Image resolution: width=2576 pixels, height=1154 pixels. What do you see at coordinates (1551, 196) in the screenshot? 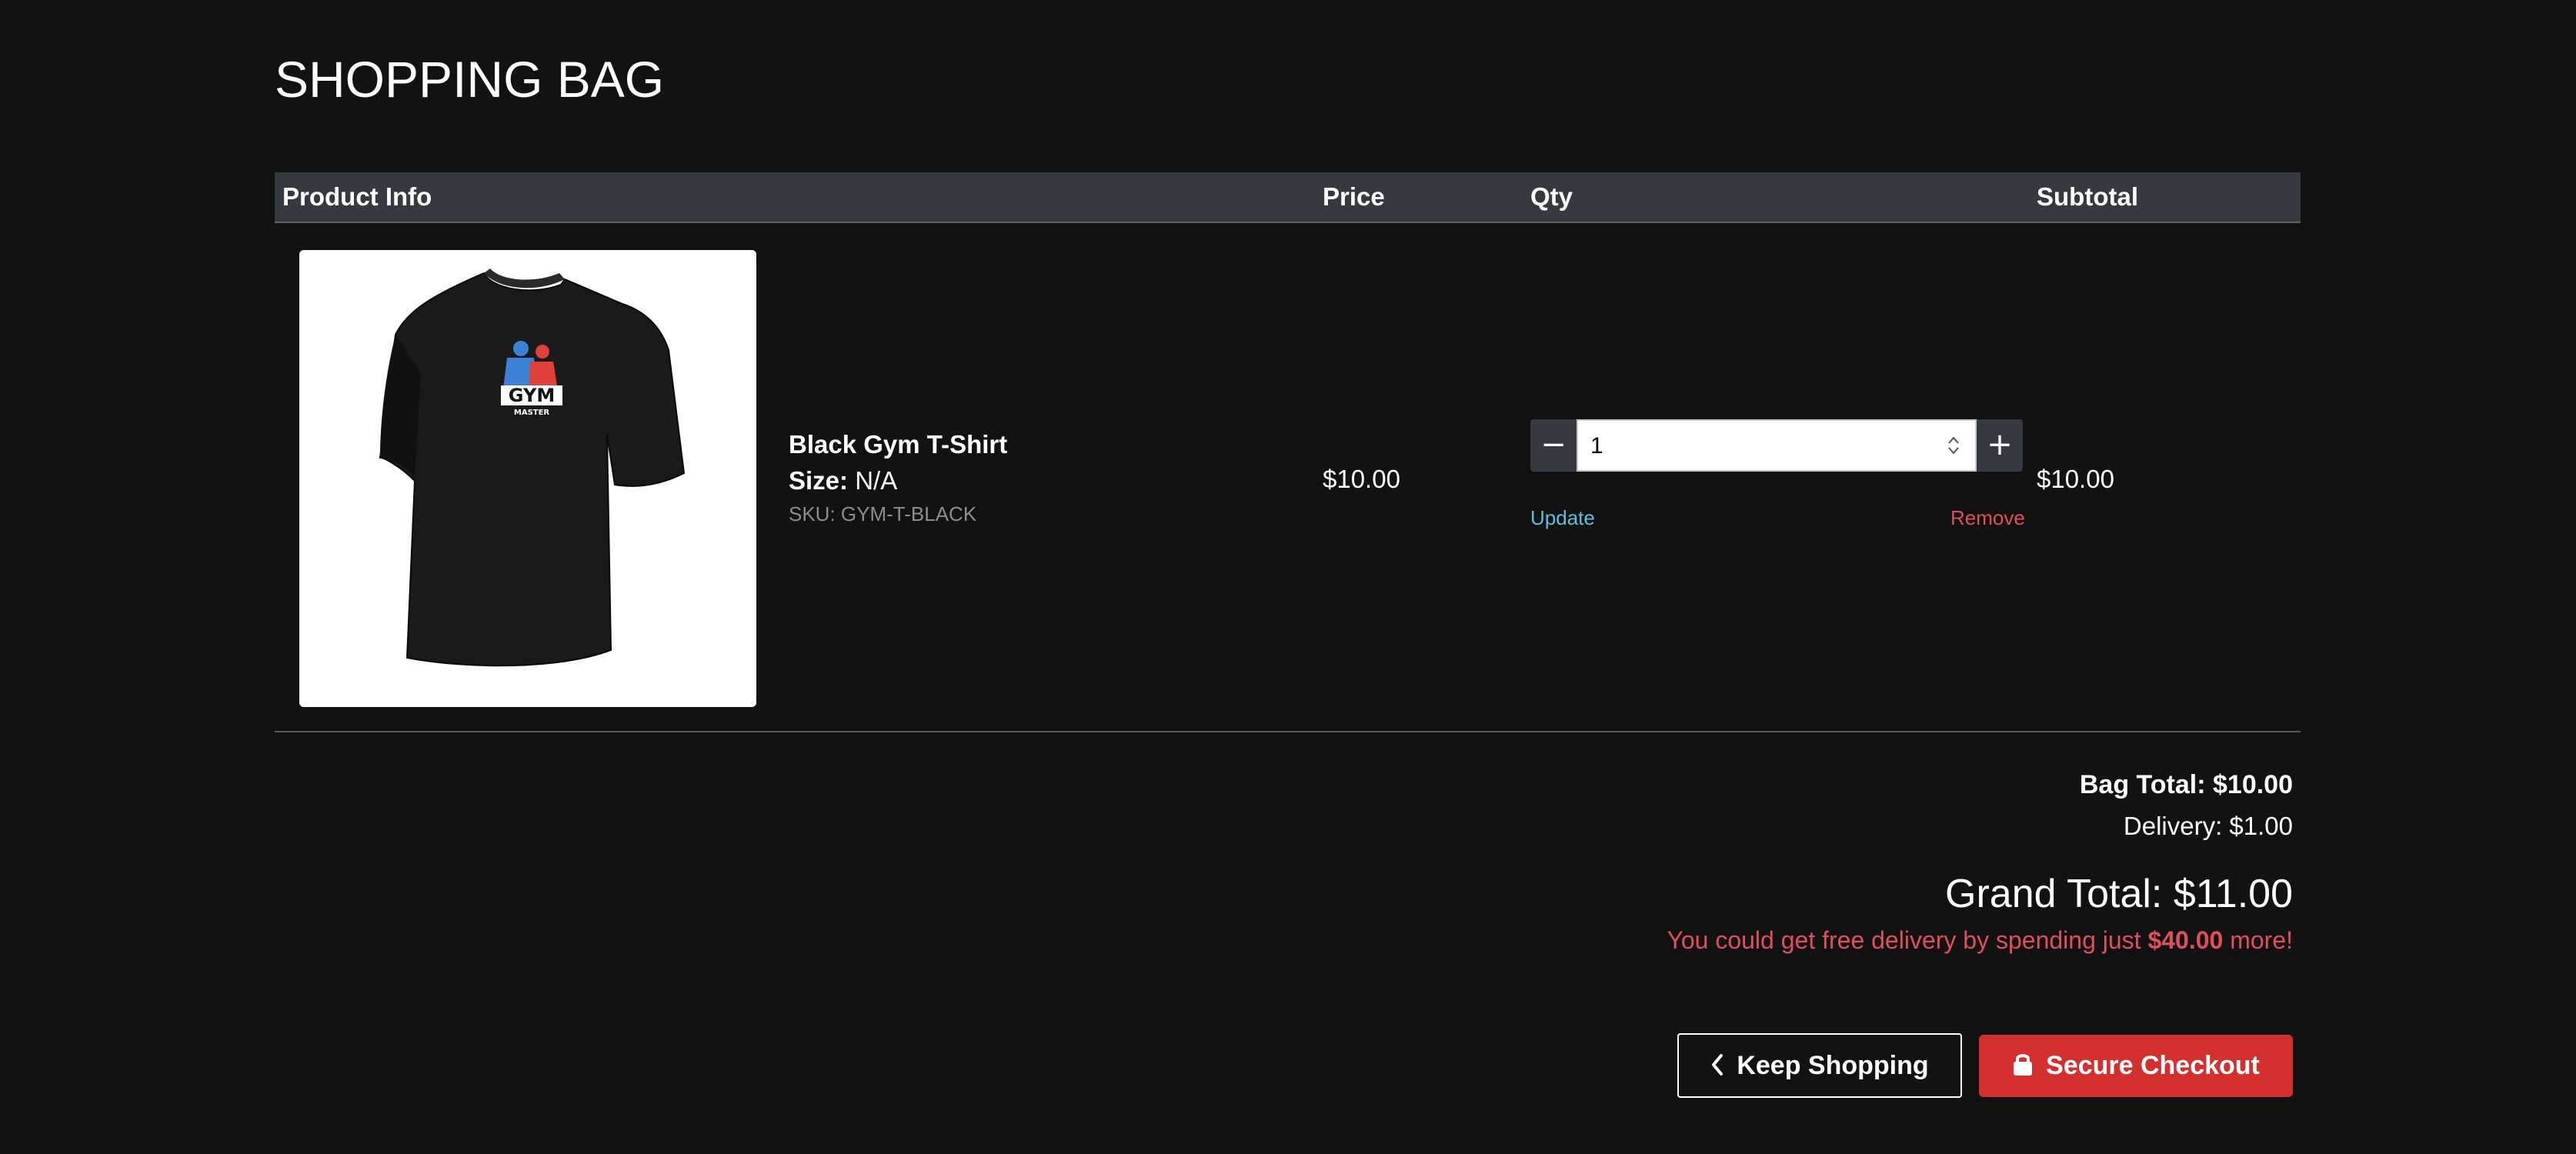
I see `header-qty: Qty` at bounding box center [1551, 196].